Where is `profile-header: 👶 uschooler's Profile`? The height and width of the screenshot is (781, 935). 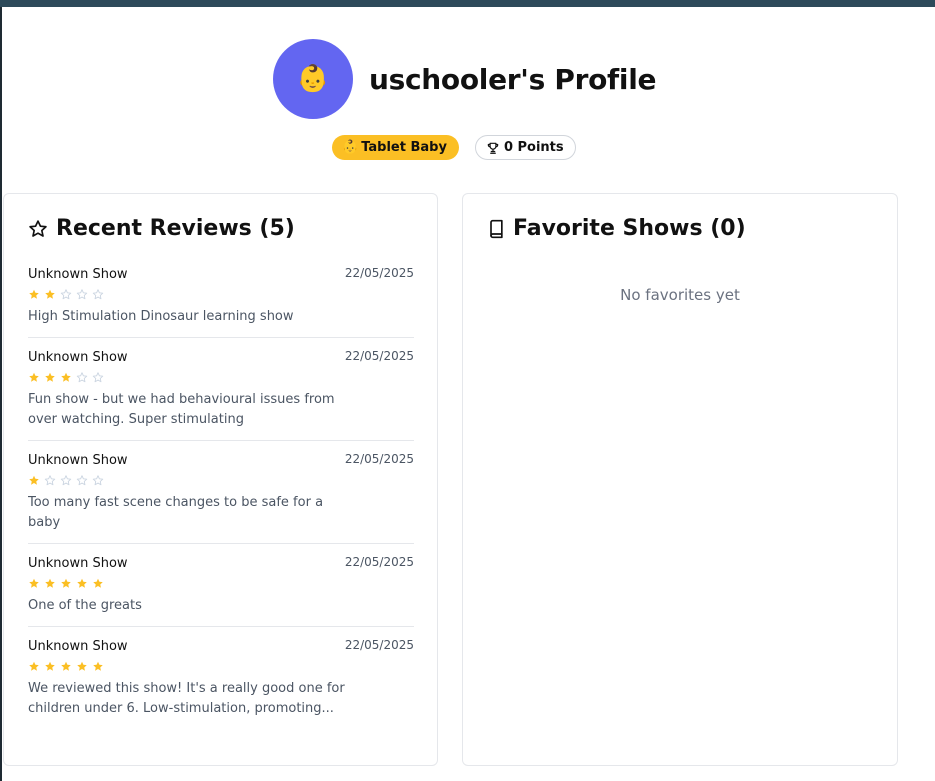 profile-header: 👶 uschooler's Profile is located at coordinates (465, 79).